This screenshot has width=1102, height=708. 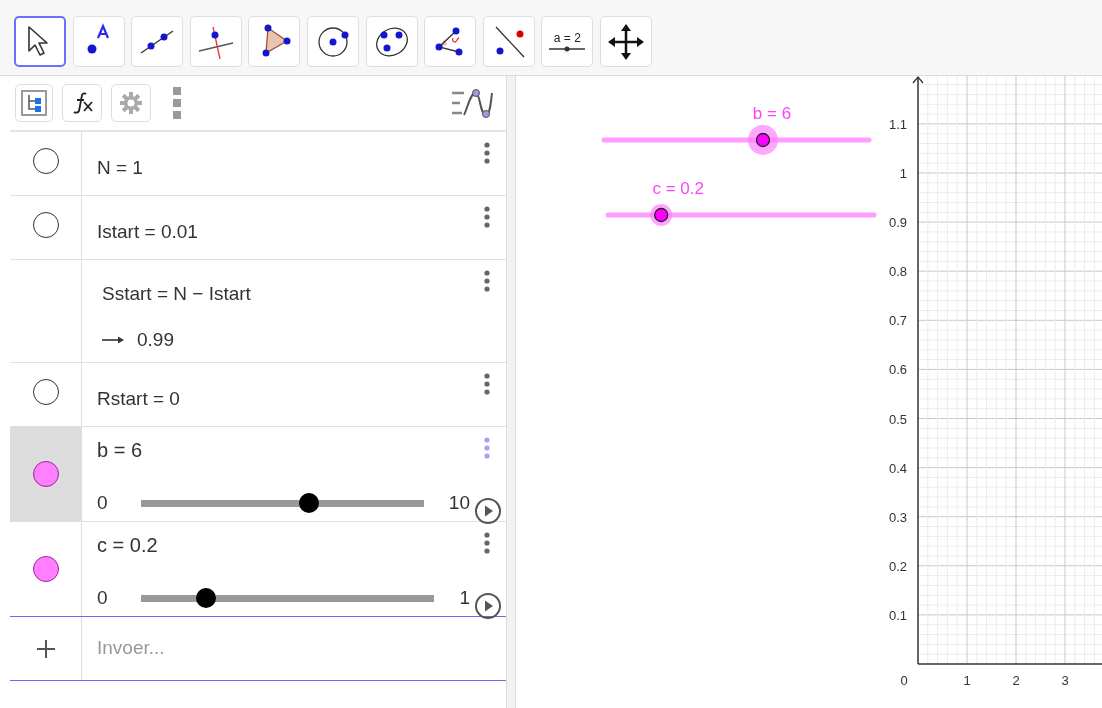 What do you see at coordinates (678, 188) in the screenshot?
I see `slider-label: c = 0.2` at bounding box center [678, 188].